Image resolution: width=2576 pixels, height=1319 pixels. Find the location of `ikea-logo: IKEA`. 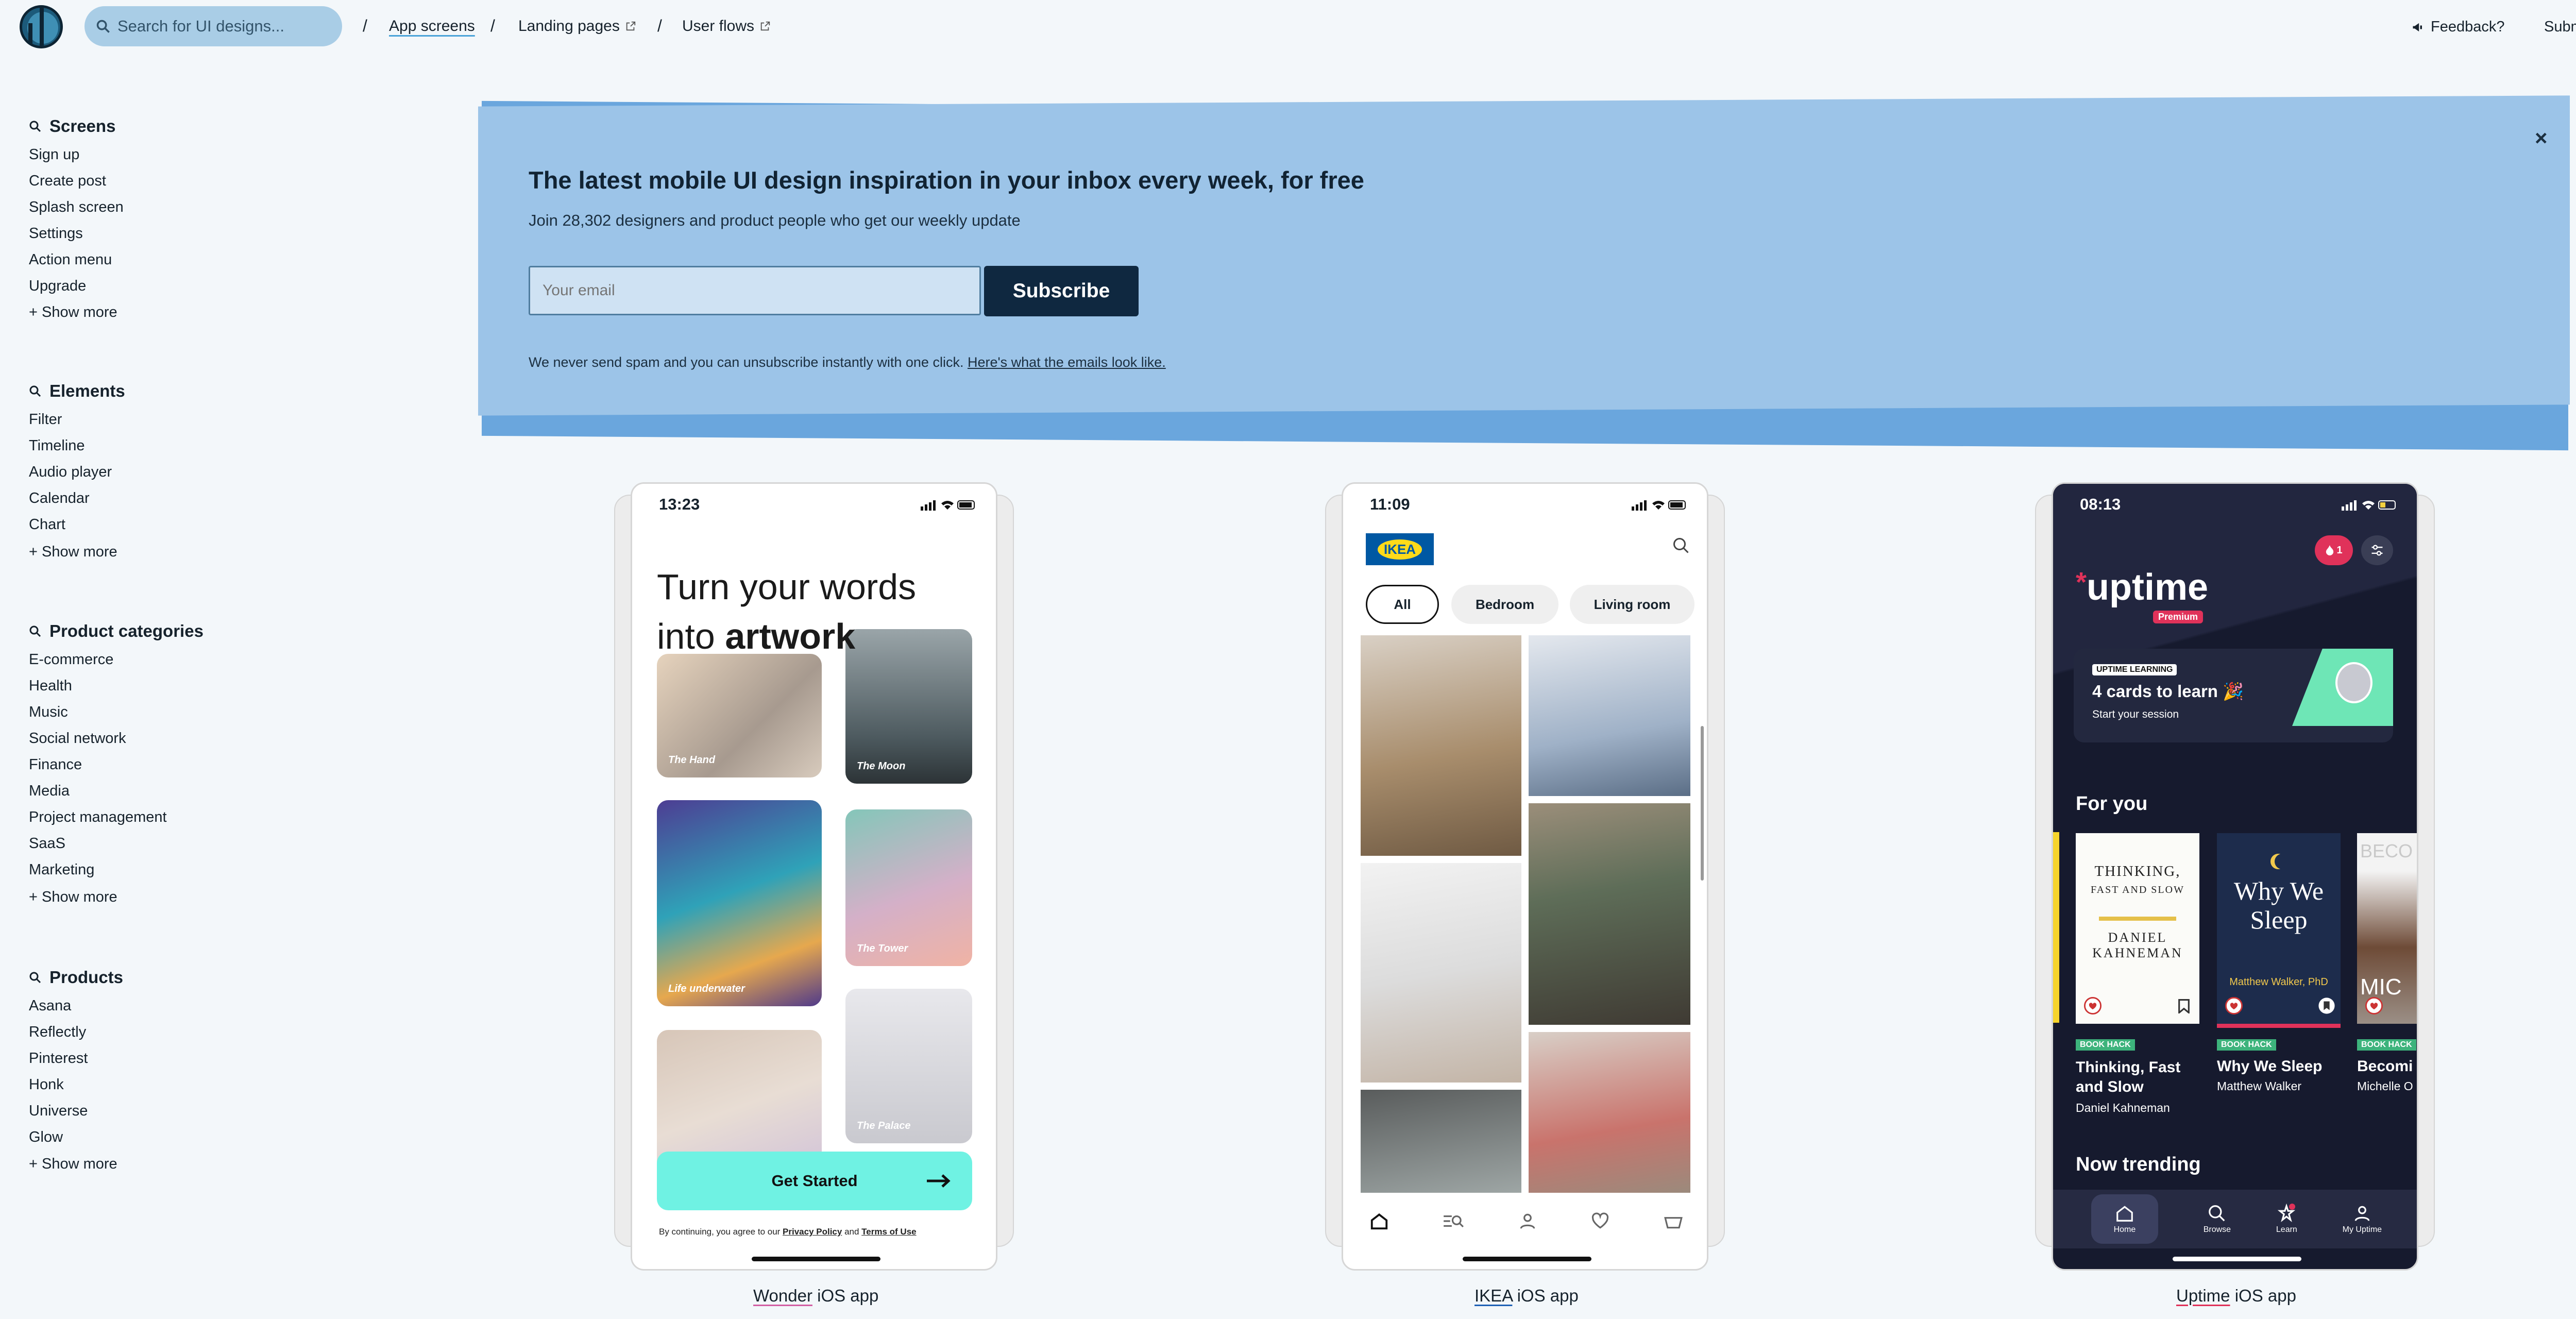

ikea-logo: IKEA is located at coordinates (1400, 549).